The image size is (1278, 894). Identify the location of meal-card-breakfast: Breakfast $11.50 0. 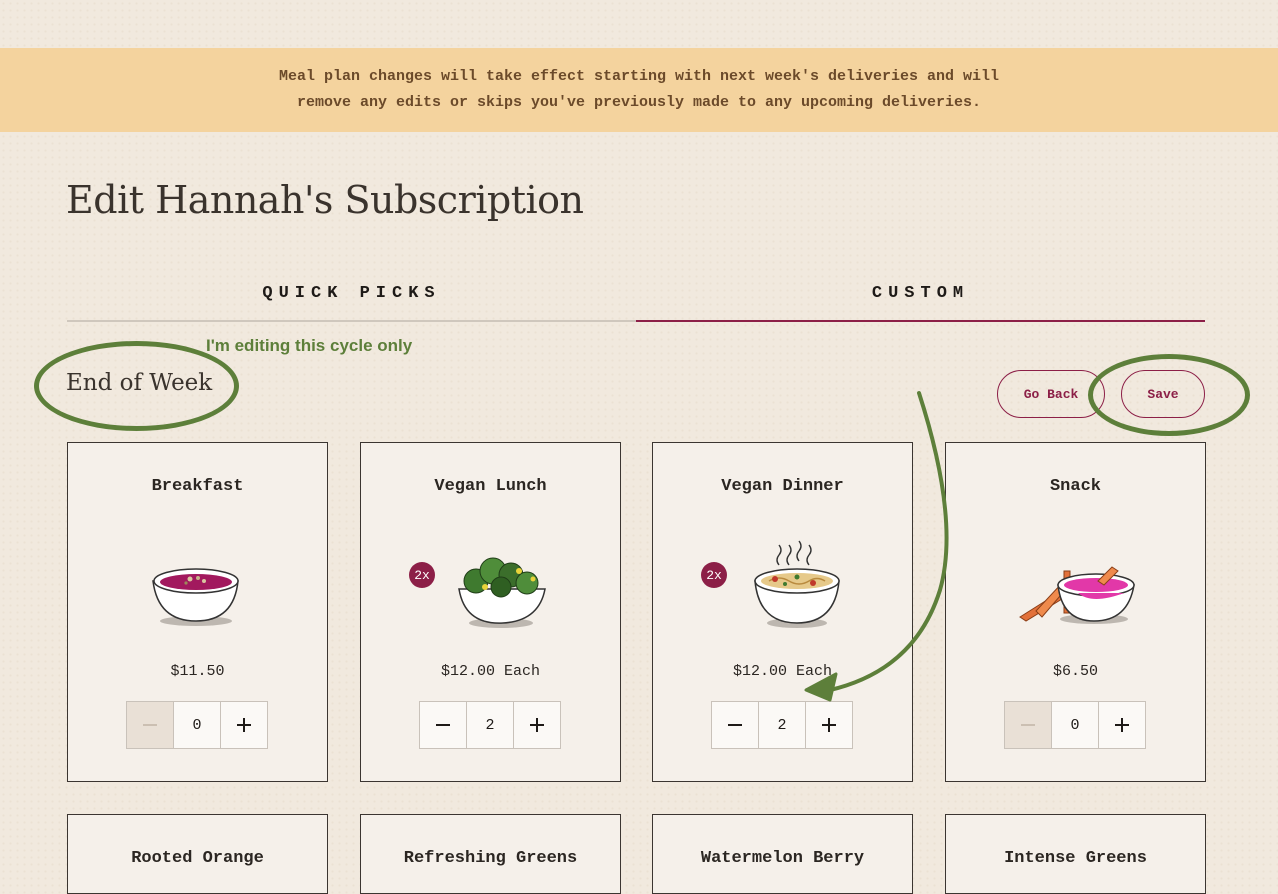
(197, 612).